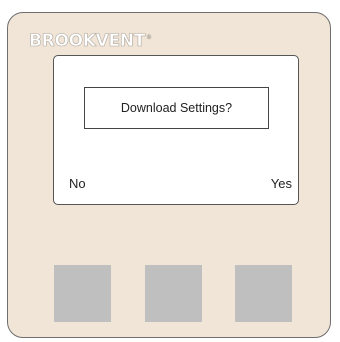 The image size is (340, 342). Describe the element at coordinates (263, 293) in the screenshot. I see `right-button` at that location.